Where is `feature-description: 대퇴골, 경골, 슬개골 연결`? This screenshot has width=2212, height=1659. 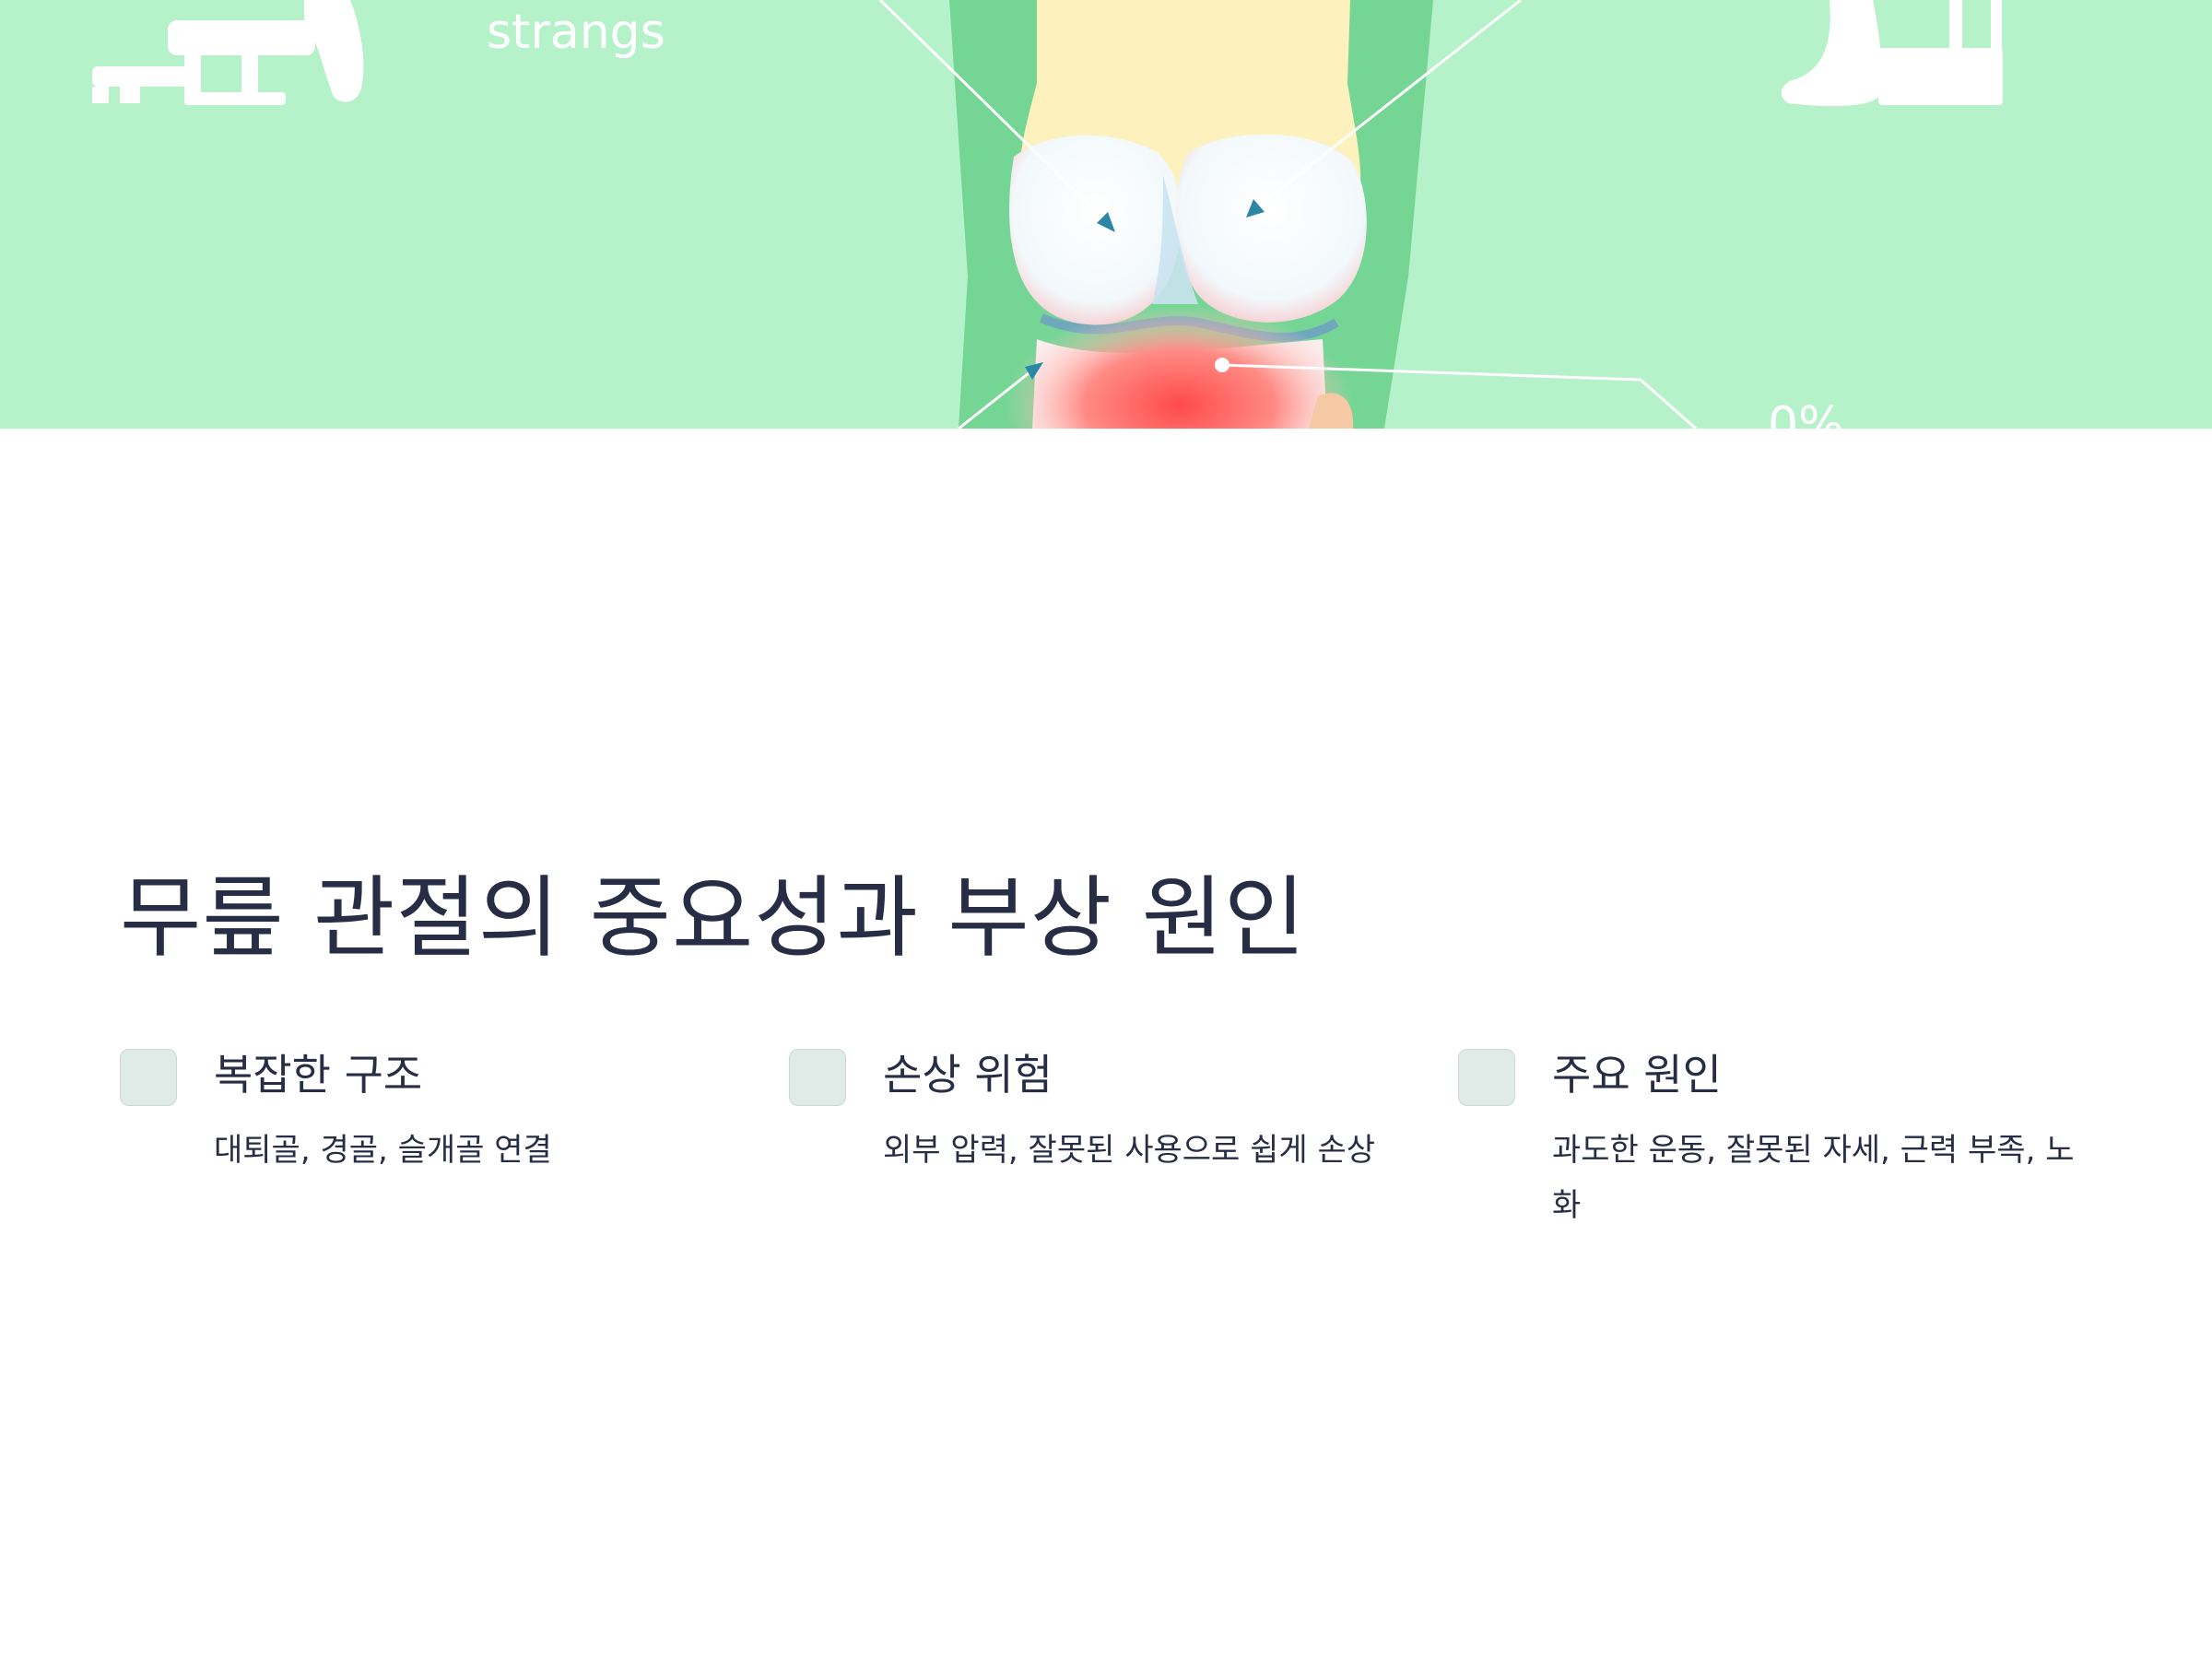
feature-description: 대퇴골, 경골, 슬개골 연결 is located at coordinates (383, 1150).